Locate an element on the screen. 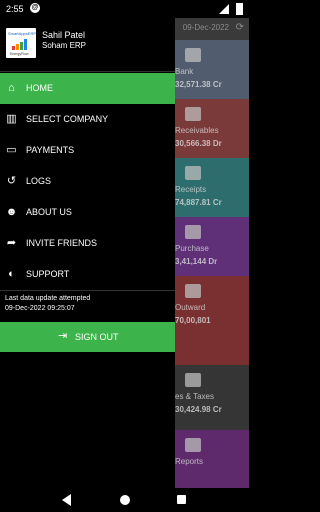 This screenshot has width=320, height=512. status-time: 2:55 is located at coordinates (15, 9).